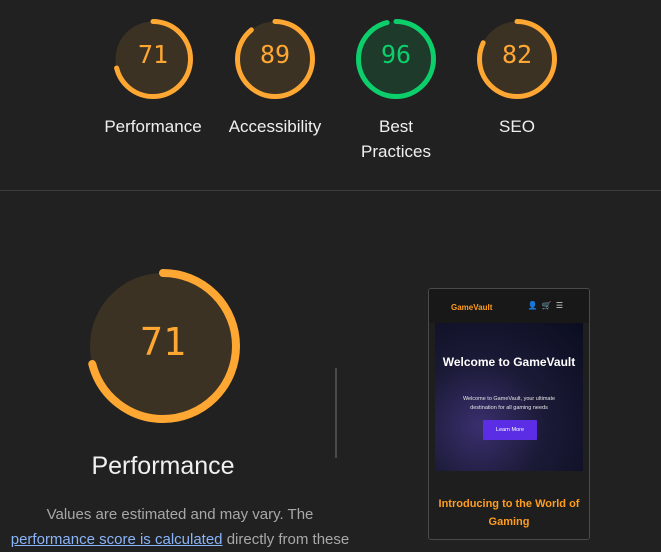 Image resolution: width=661 pixels, height=552 pixels. Describe the element at coordinates (472, 307) in the screenshot. I see `screenshot-brand: GameVault` at that location.